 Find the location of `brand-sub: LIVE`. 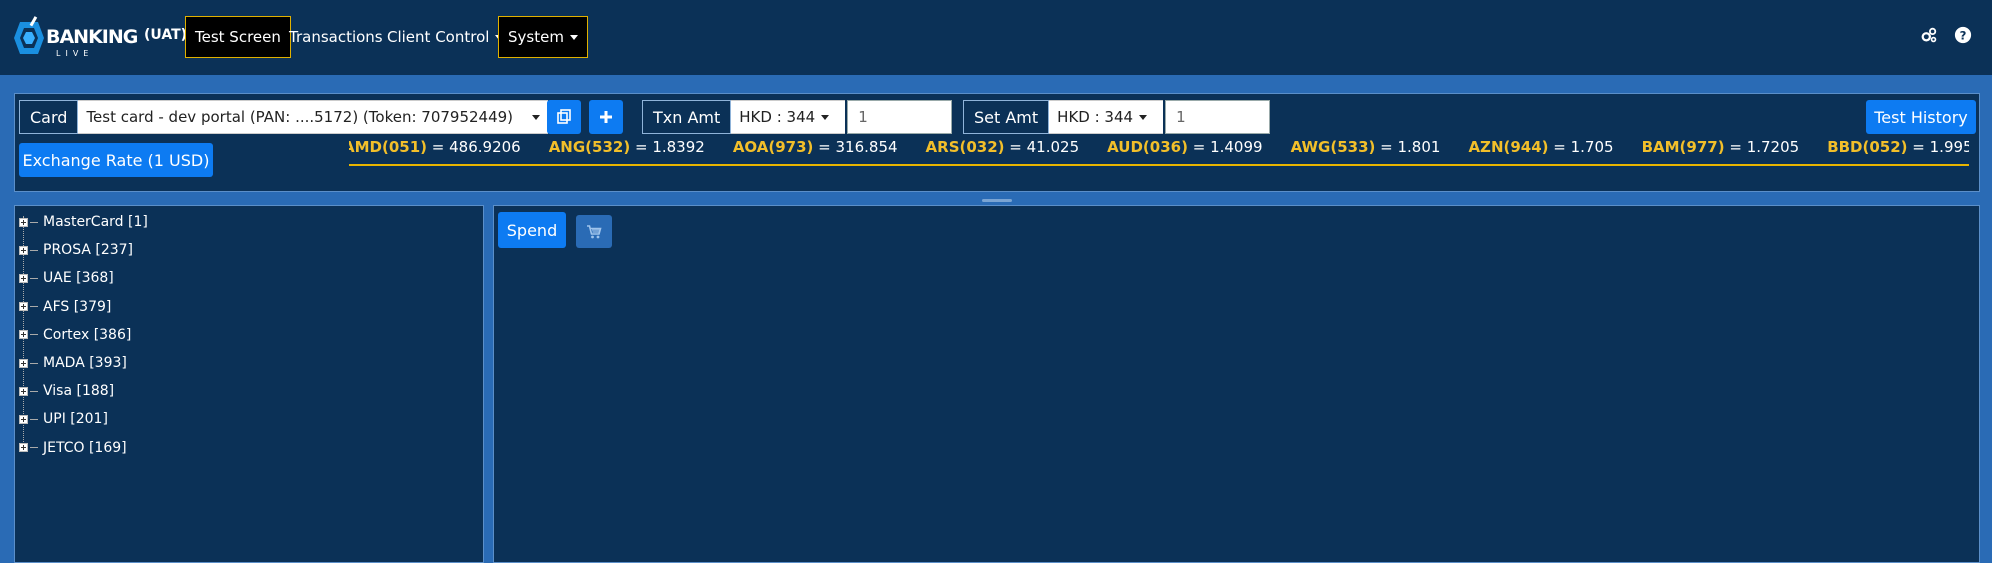

brand-sub: LIVE is located at coordinates (75, 53).